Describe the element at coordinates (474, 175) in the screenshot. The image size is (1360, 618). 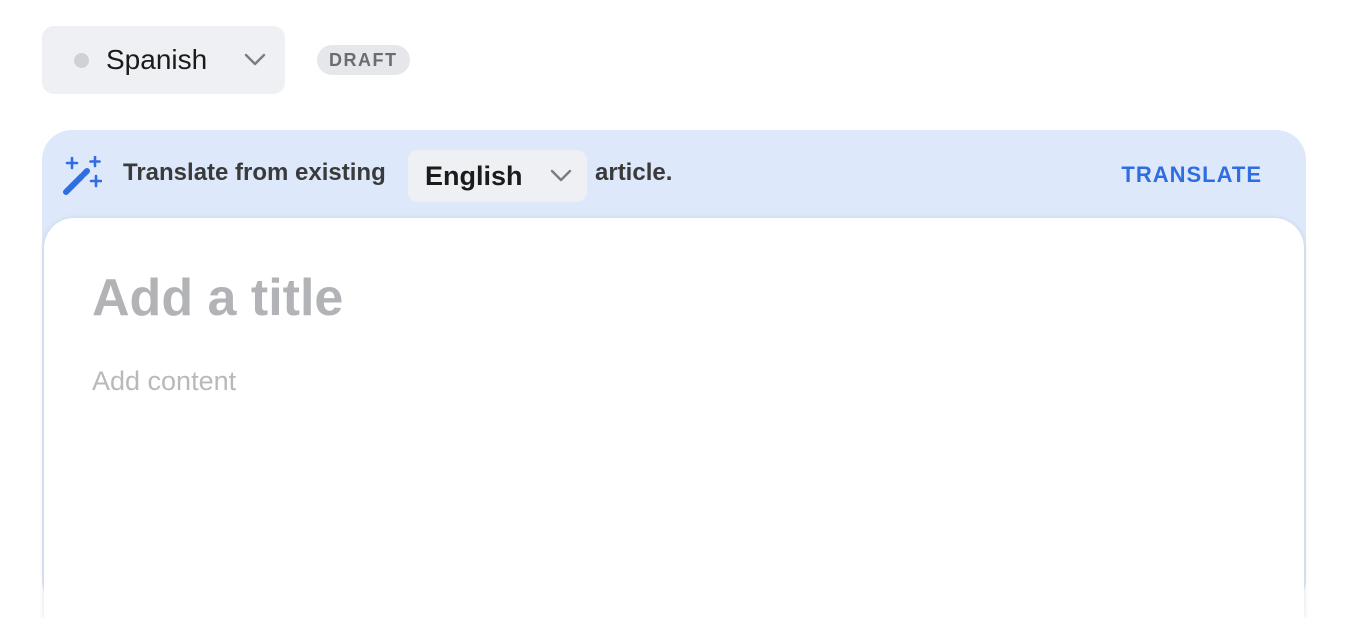
I see `source-language-value: English` at that location.